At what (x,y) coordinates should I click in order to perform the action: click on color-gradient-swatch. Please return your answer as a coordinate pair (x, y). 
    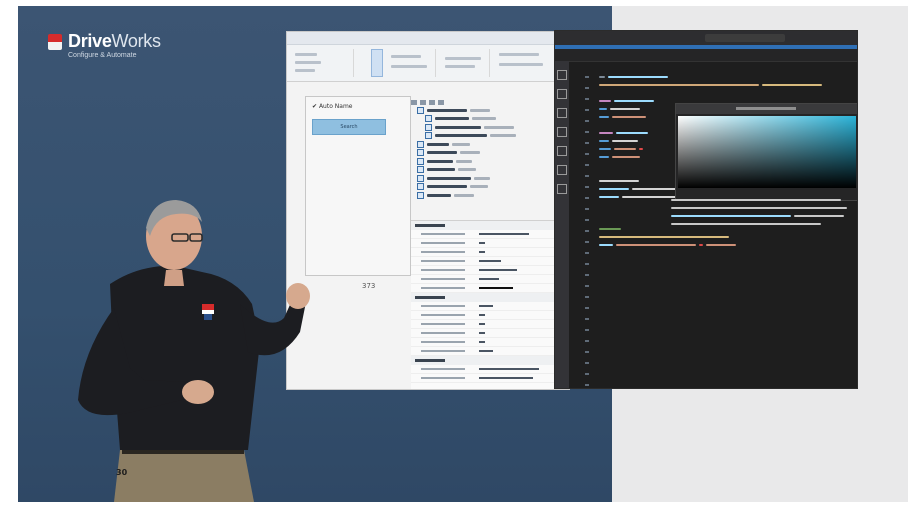
    Looking at the image, I should click on (767, 152).